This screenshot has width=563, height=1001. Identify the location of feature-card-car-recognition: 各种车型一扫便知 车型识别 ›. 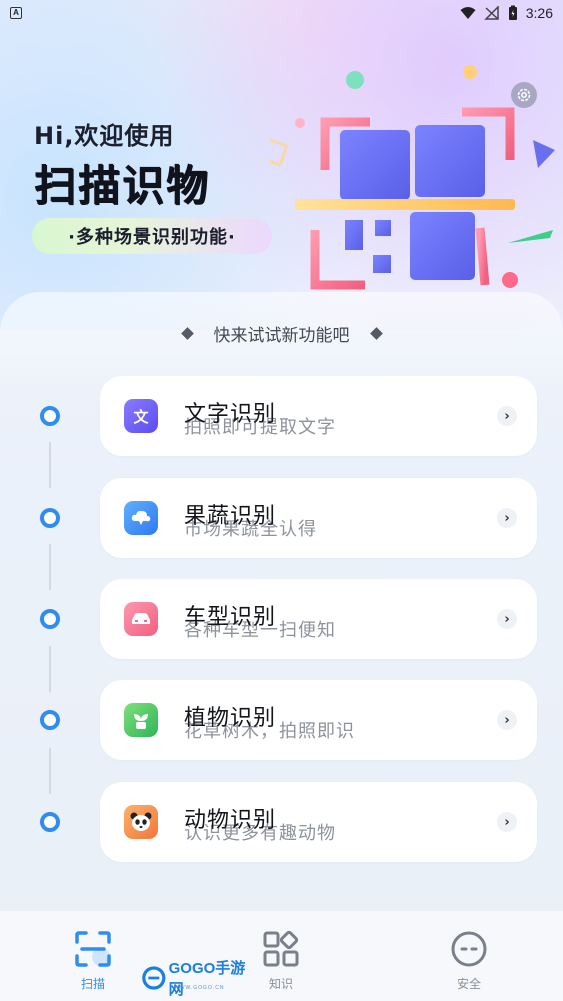
(318, 619).